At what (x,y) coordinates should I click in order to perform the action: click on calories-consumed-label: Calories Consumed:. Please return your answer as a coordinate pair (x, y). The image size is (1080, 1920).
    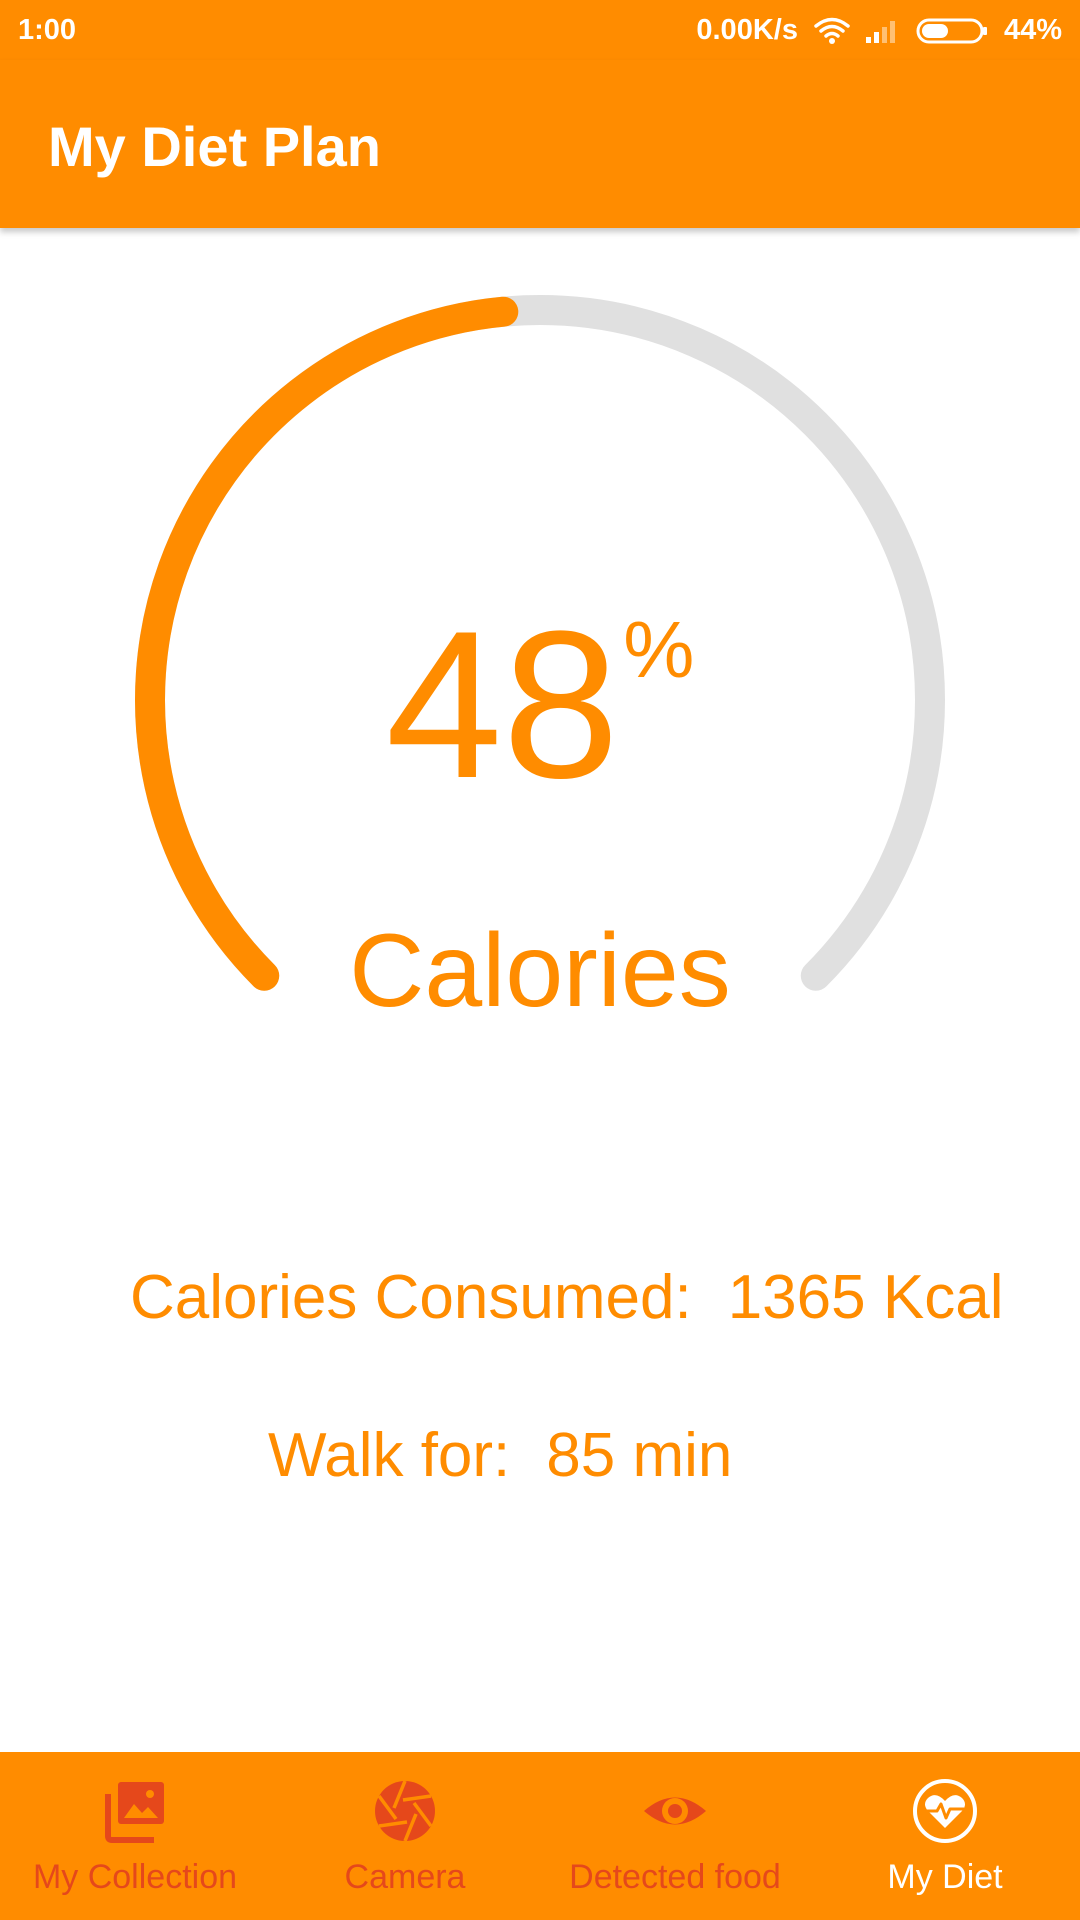
    Looking at the image, I should click on (411, 1297).